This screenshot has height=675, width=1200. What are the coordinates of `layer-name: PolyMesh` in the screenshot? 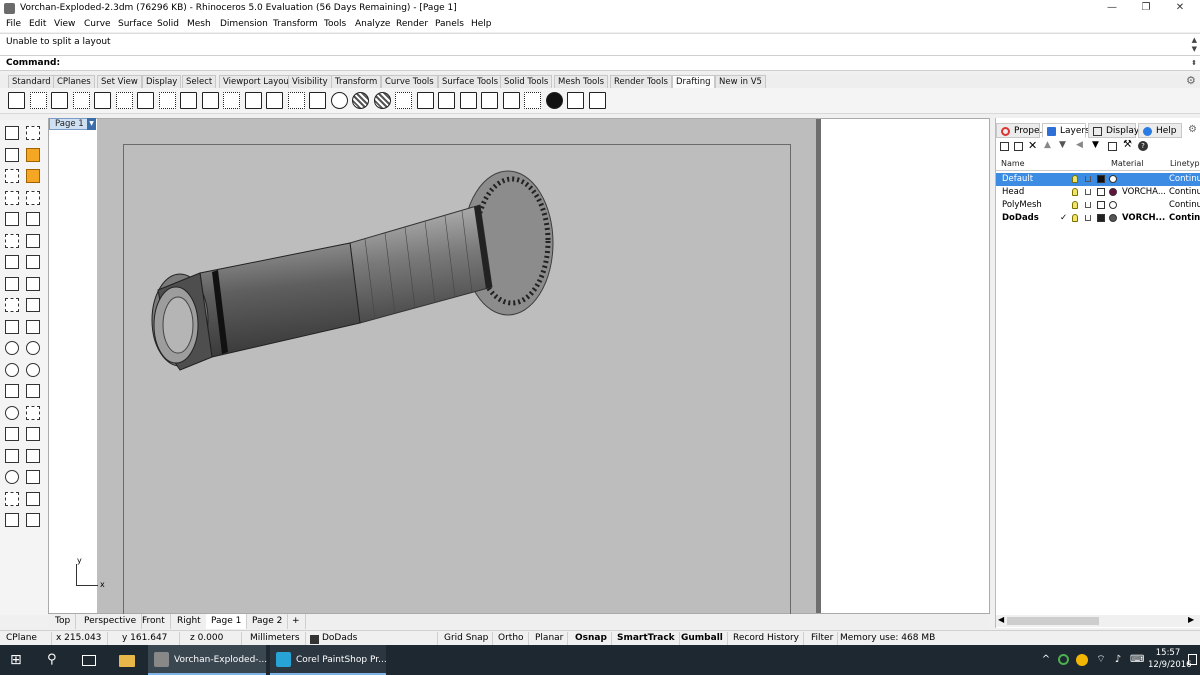 It's located at (1032, 205).